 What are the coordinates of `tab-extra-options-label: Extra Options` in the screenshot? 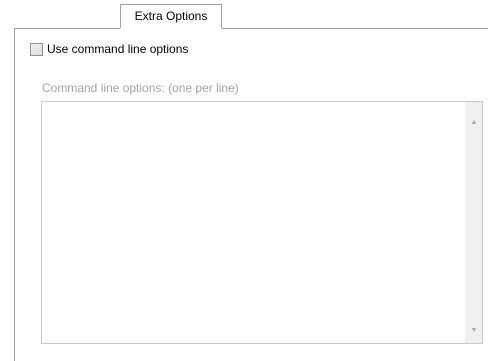 It's located at (171, 16).